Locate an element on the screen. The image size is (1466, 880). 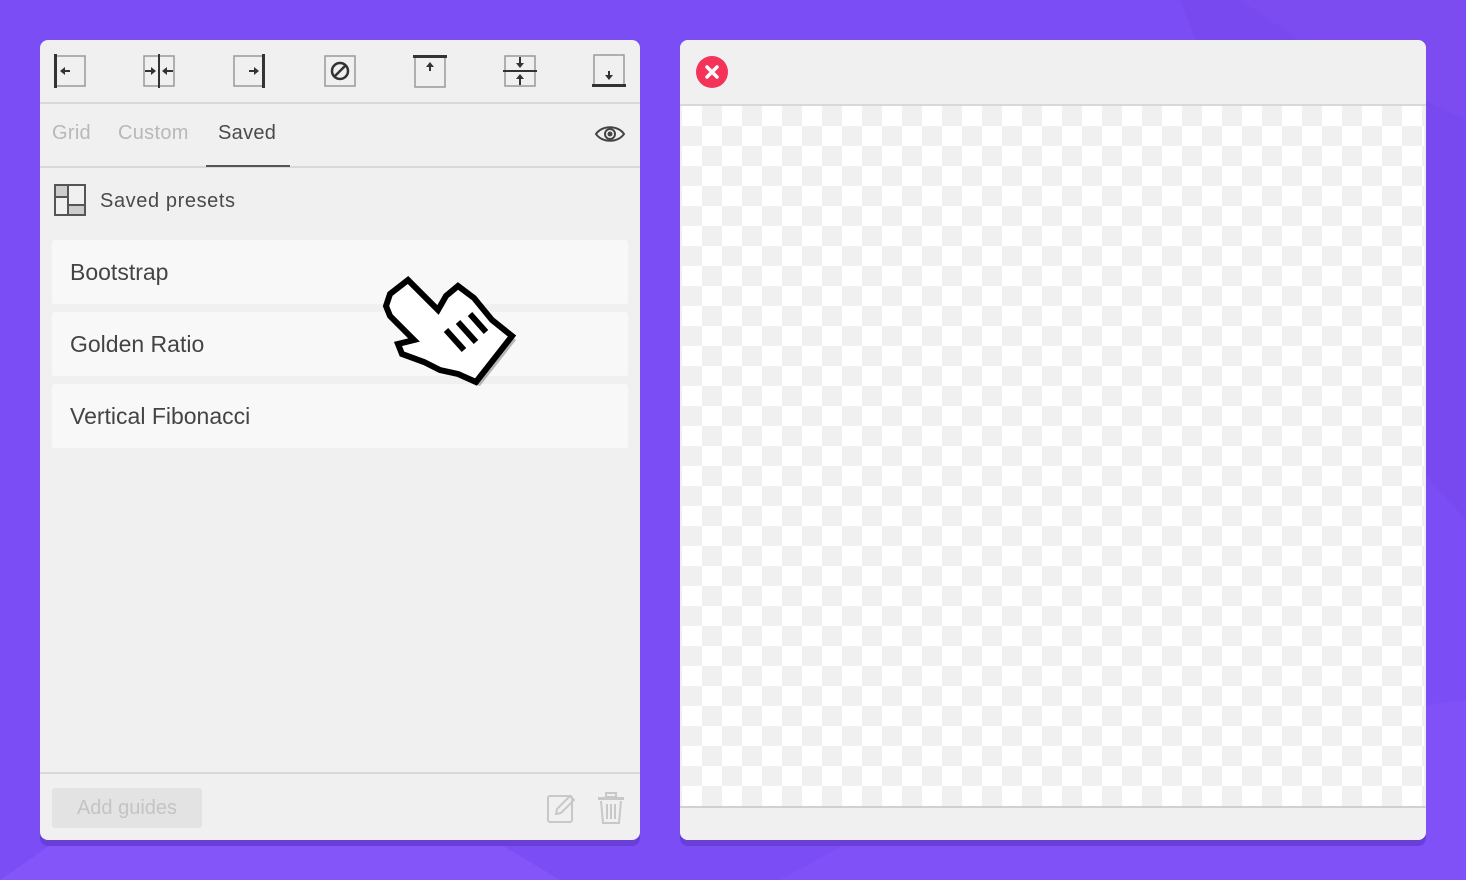
preset-label: Vertical Fibonacci is located at coordinates (160, 416).